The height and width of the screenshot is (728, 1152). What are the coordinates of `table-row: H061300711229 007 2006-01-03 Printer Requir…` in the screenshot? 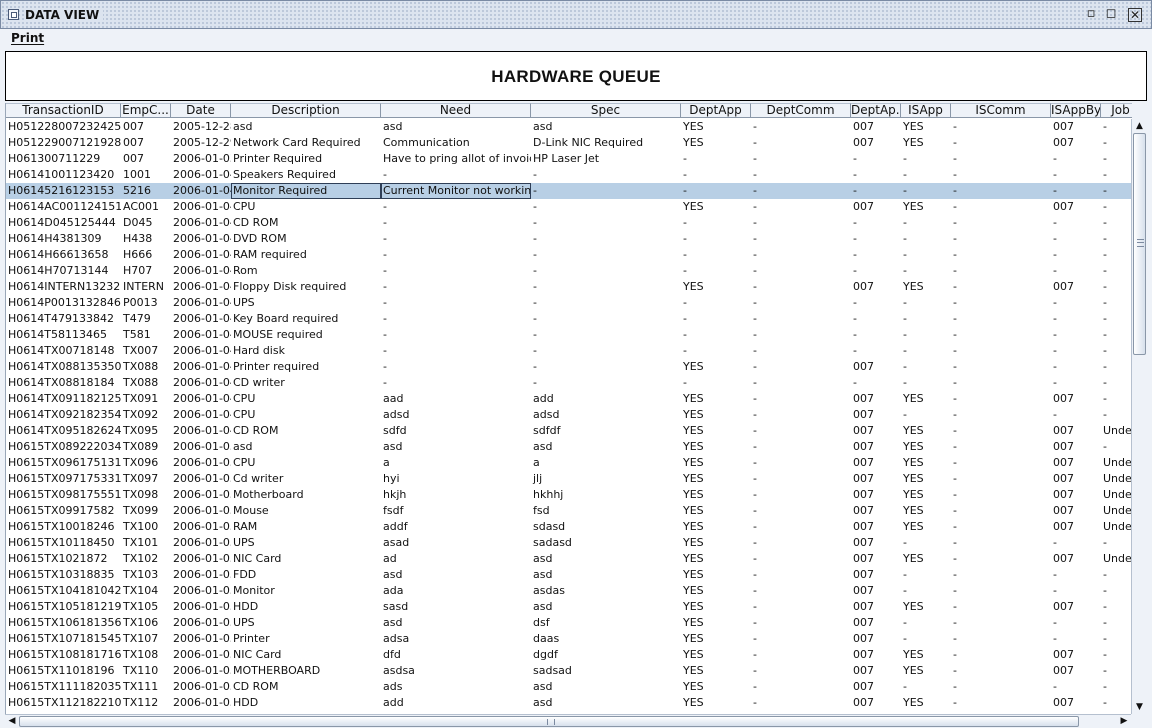 It's located at (569, 159).